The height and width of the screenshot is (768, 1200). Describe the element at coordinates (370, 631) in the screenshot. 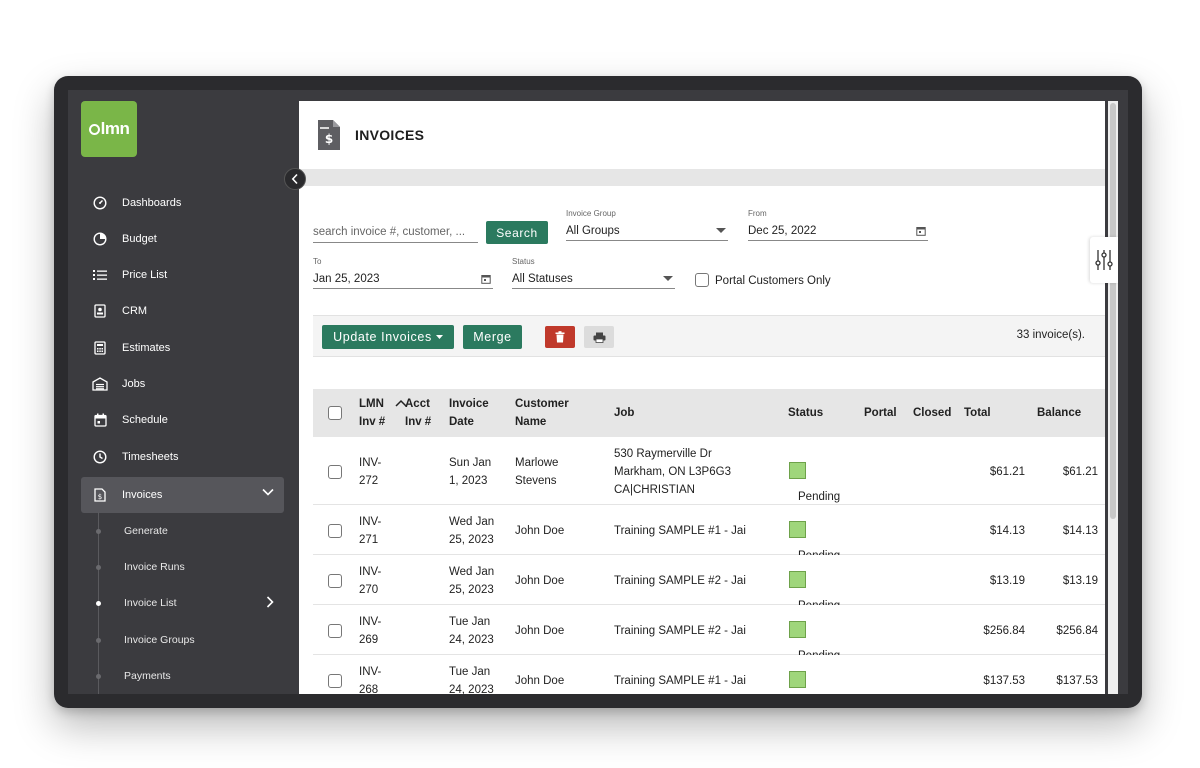

I see `invoice-number: INV- 269` at that location.